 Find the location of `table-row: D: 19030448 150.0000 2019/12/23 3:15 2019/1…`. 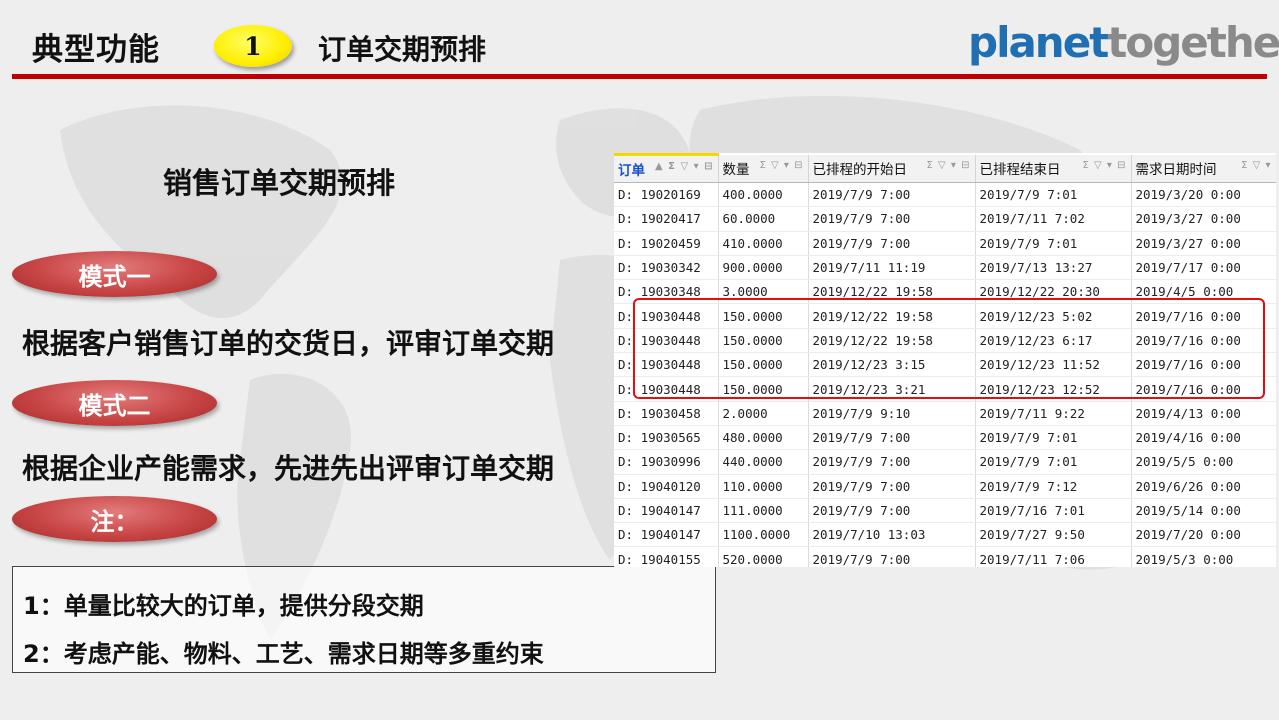

table-row: D: 19030448 150.0000 2019/12/23 3:15 2019/1… is located at coordinates (945, 365).